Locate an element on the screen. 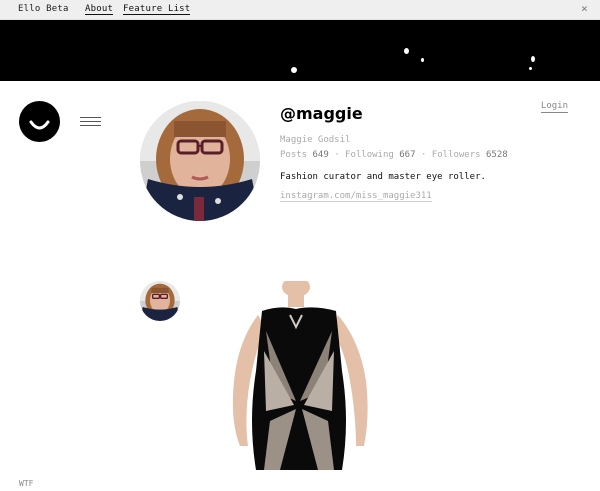 This screenshot has height=491, width=600. hamburger-menu-icon is located at coordinates (90, 122).